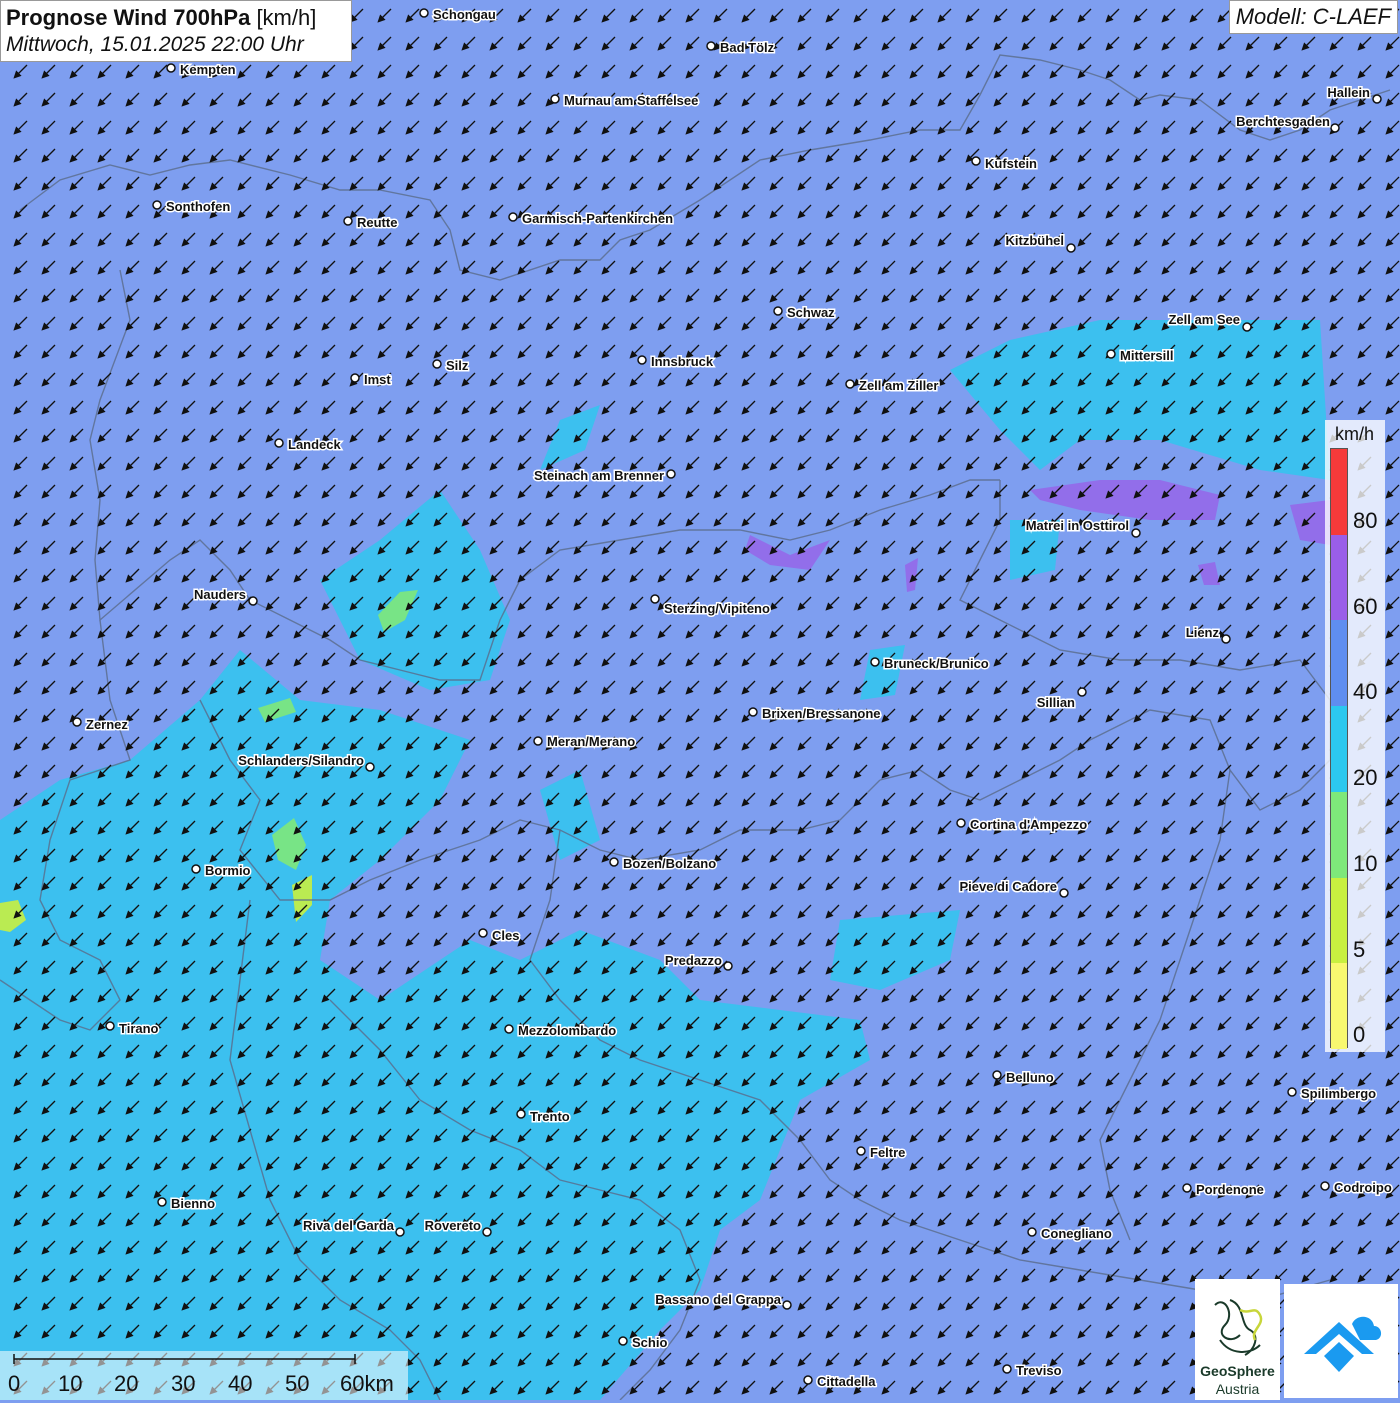 This screenshot has width=1400, height=1403. Describe the element at coordinates (1039, 1370) in the screenshot. I see `place-label: Treviso` at that location.